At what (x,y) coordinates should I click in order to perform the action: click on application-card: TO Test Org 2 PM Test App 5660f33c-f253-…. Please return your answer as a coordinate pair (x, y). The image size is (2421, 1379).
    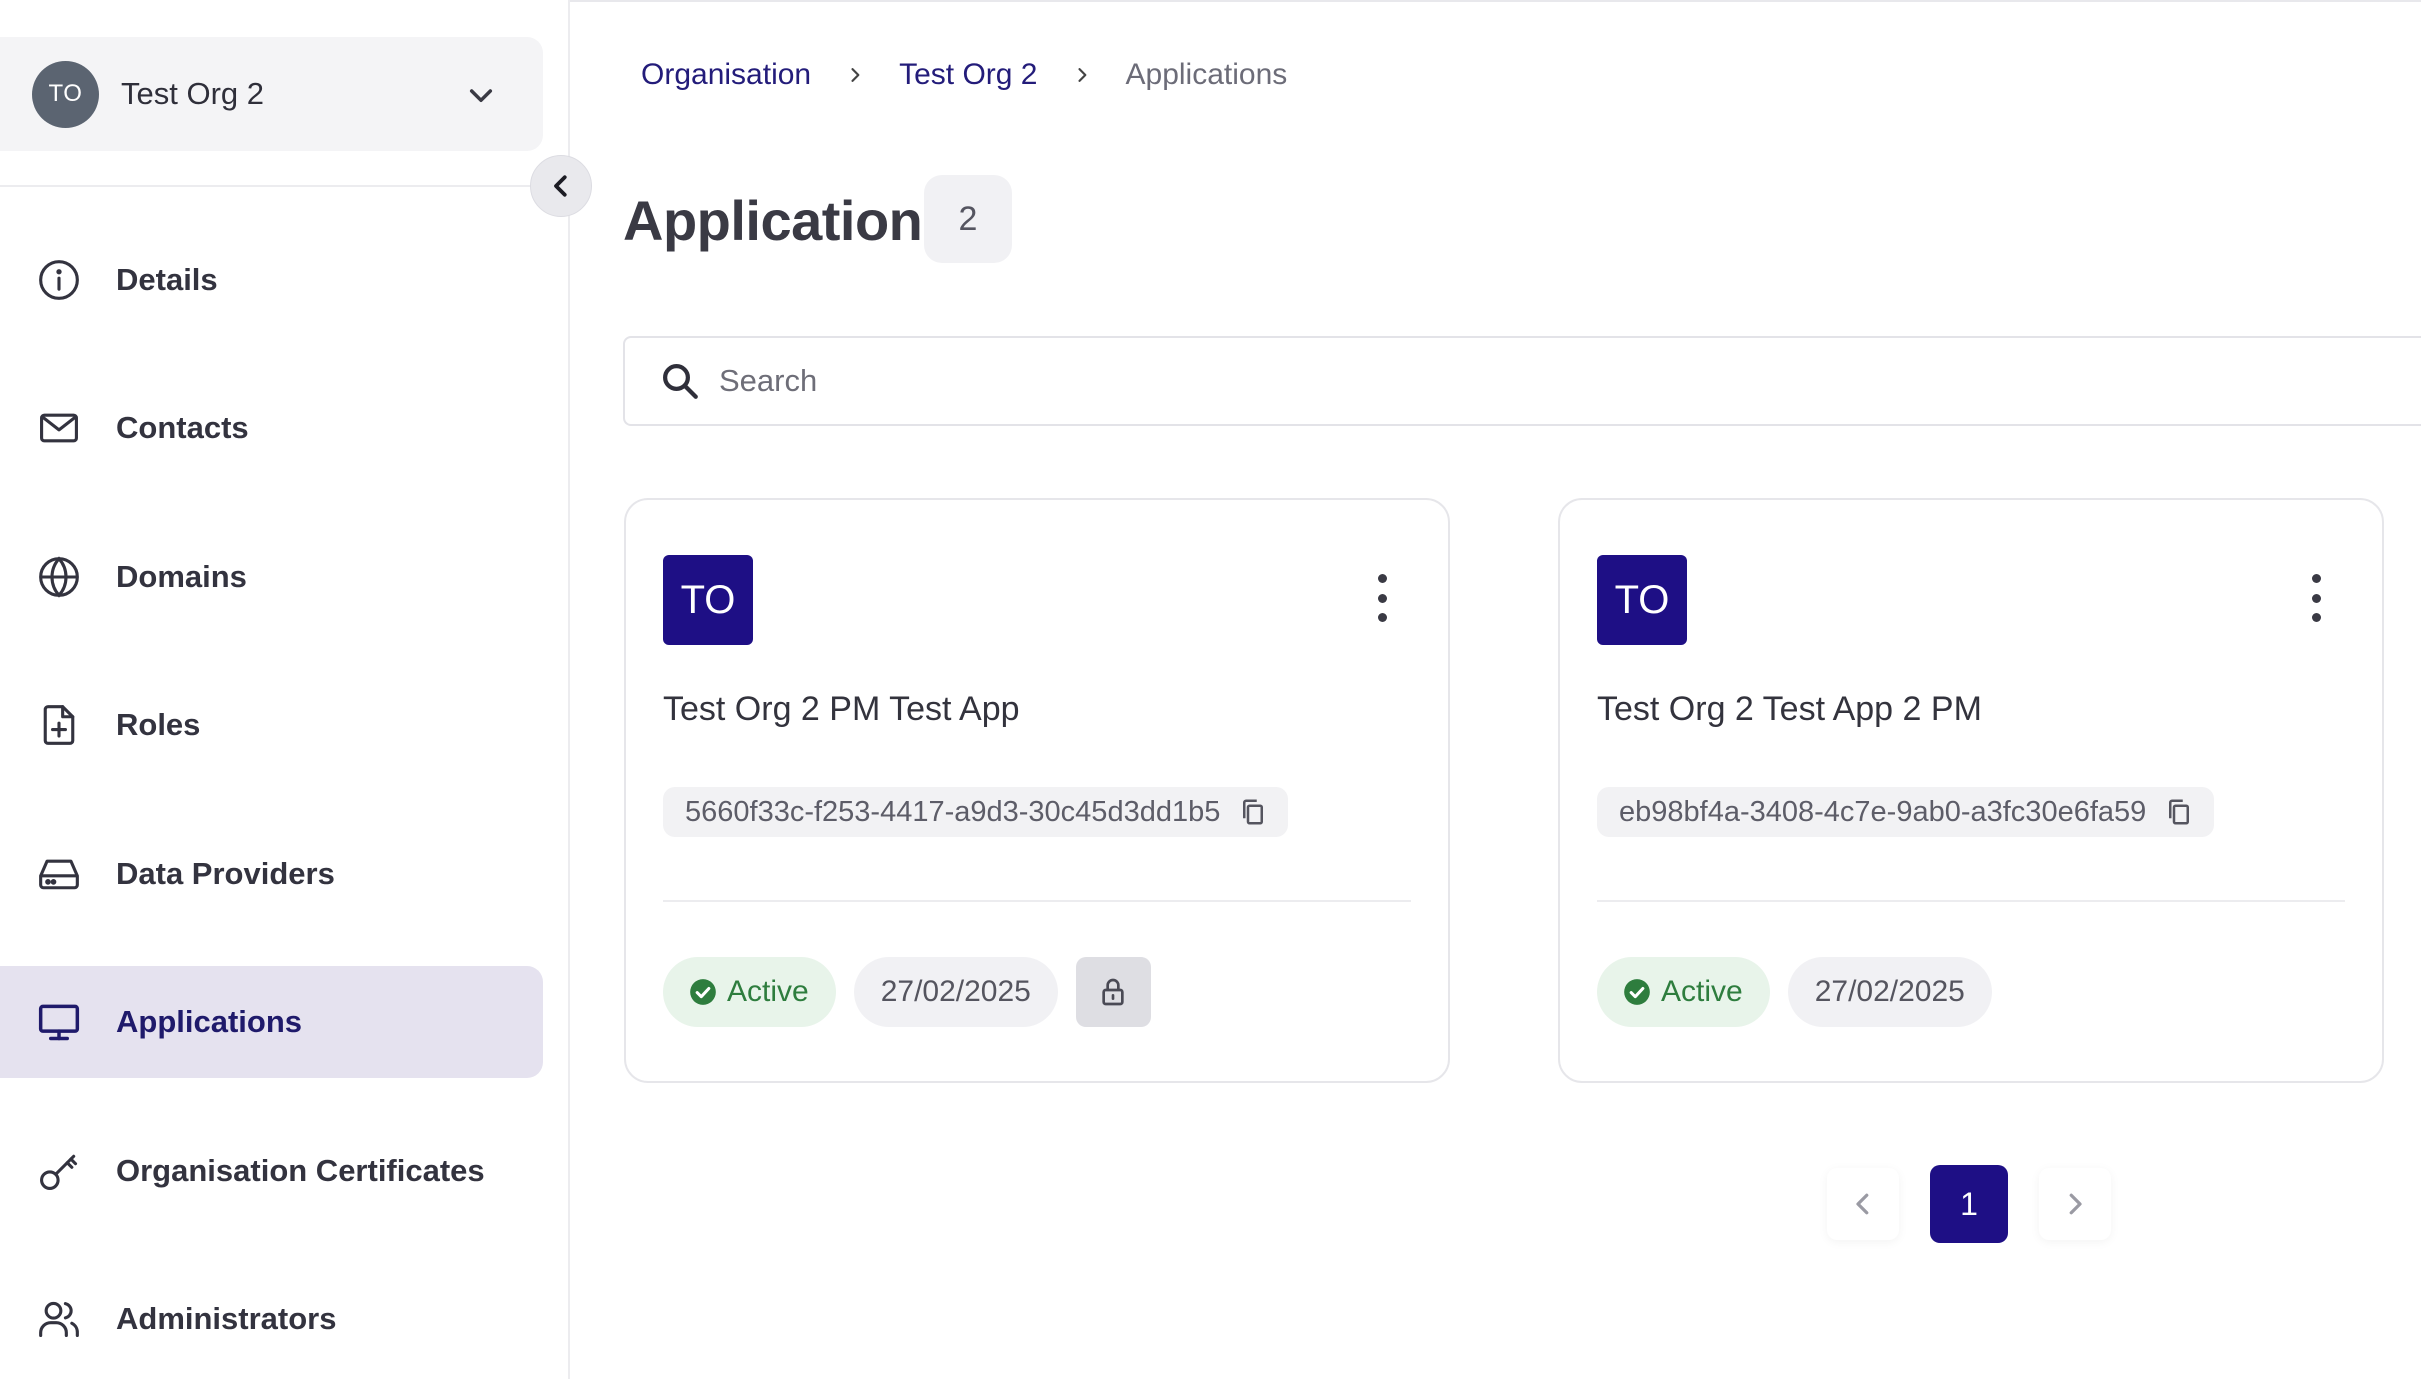
    Looking at the image, I should click on (1037, 790).